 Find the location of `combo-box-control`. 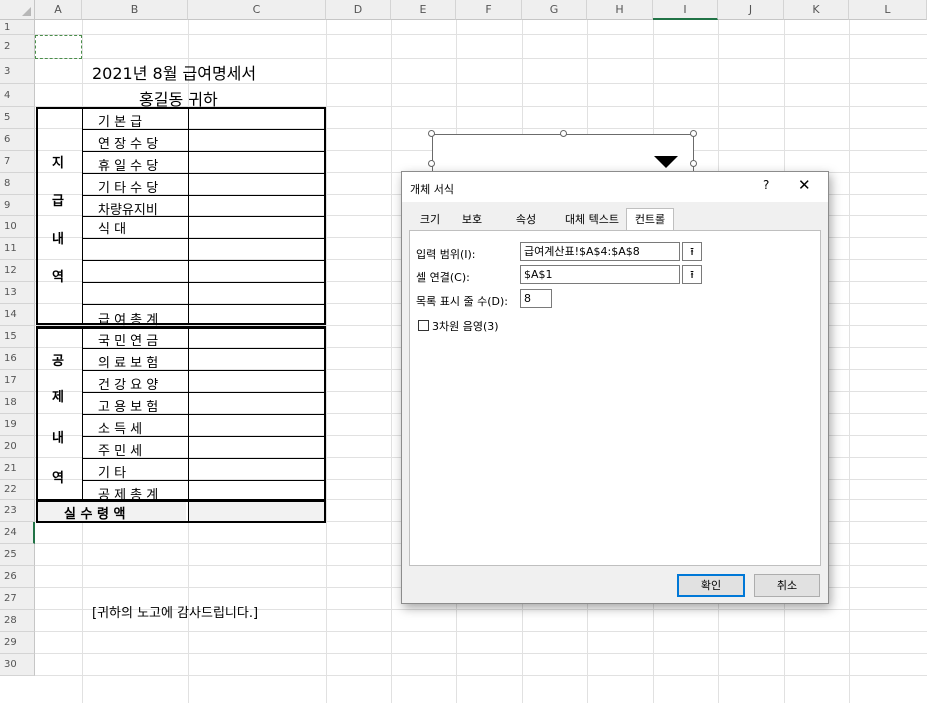

combo-box-control is located at coordinates (563, 154).